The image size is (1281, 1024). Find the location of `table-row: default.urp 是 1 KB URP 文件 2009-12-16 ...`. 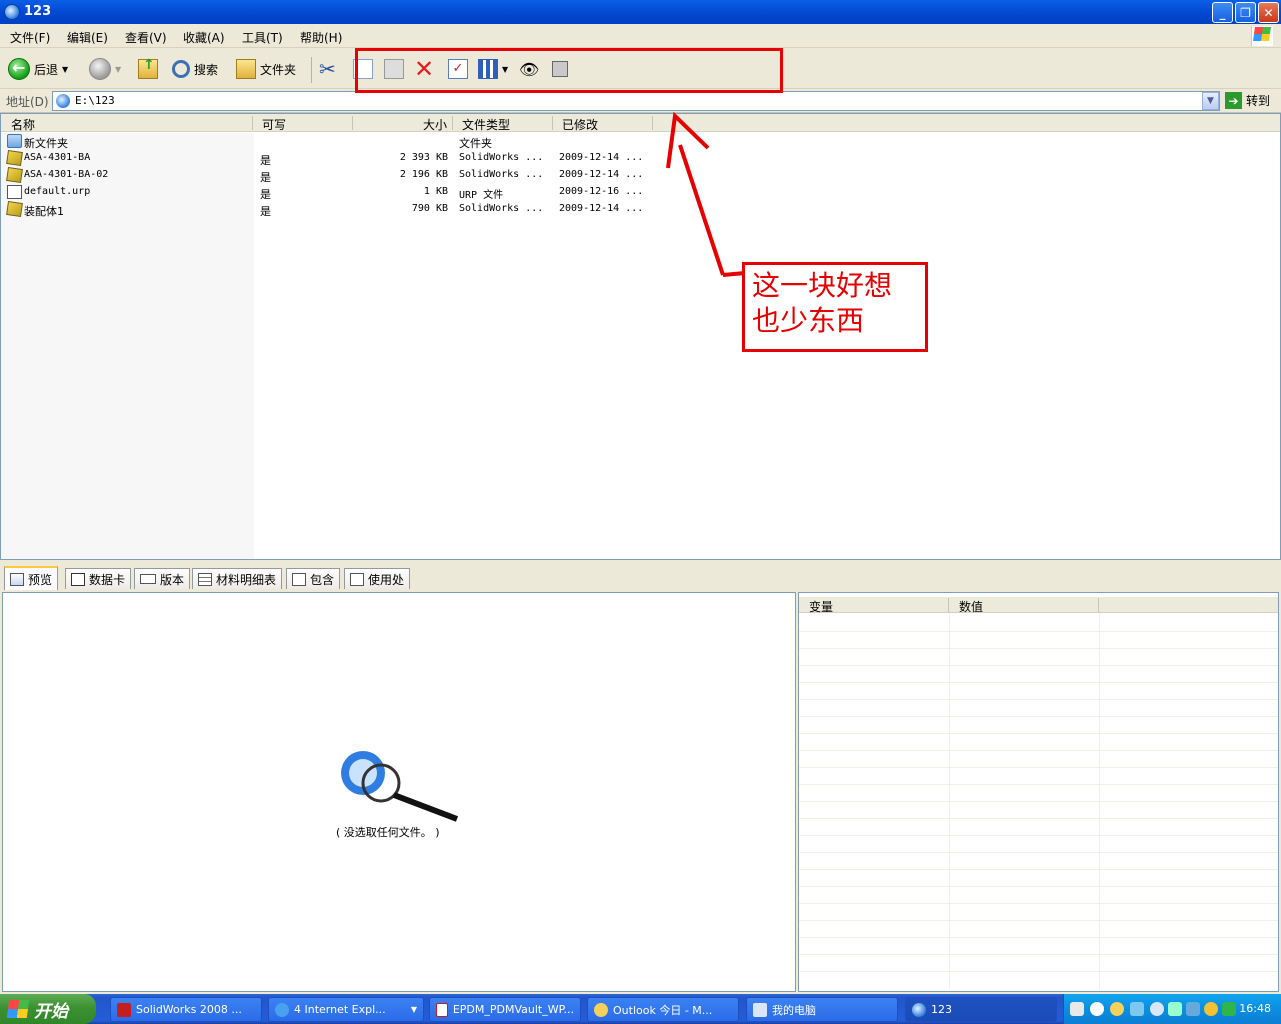

table-row: default.urp 是 1 KB URP 文件 2009-12-16 ... is located at coordinates (331, 192).